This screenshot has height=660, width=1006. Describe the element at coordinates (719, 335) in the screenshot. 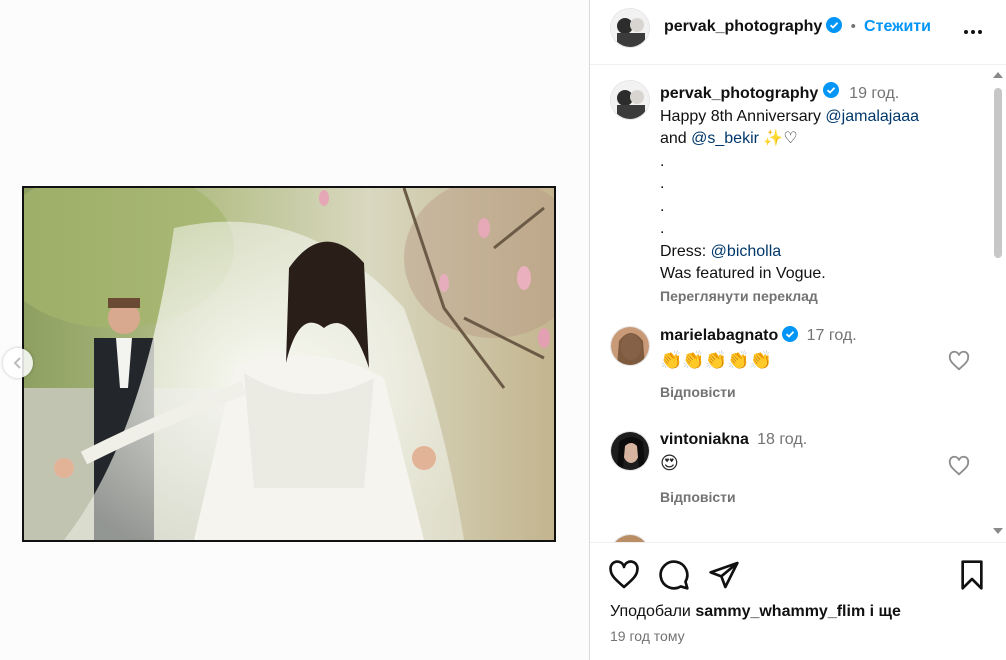

I see `comment-username: marielabagnato` at that location.